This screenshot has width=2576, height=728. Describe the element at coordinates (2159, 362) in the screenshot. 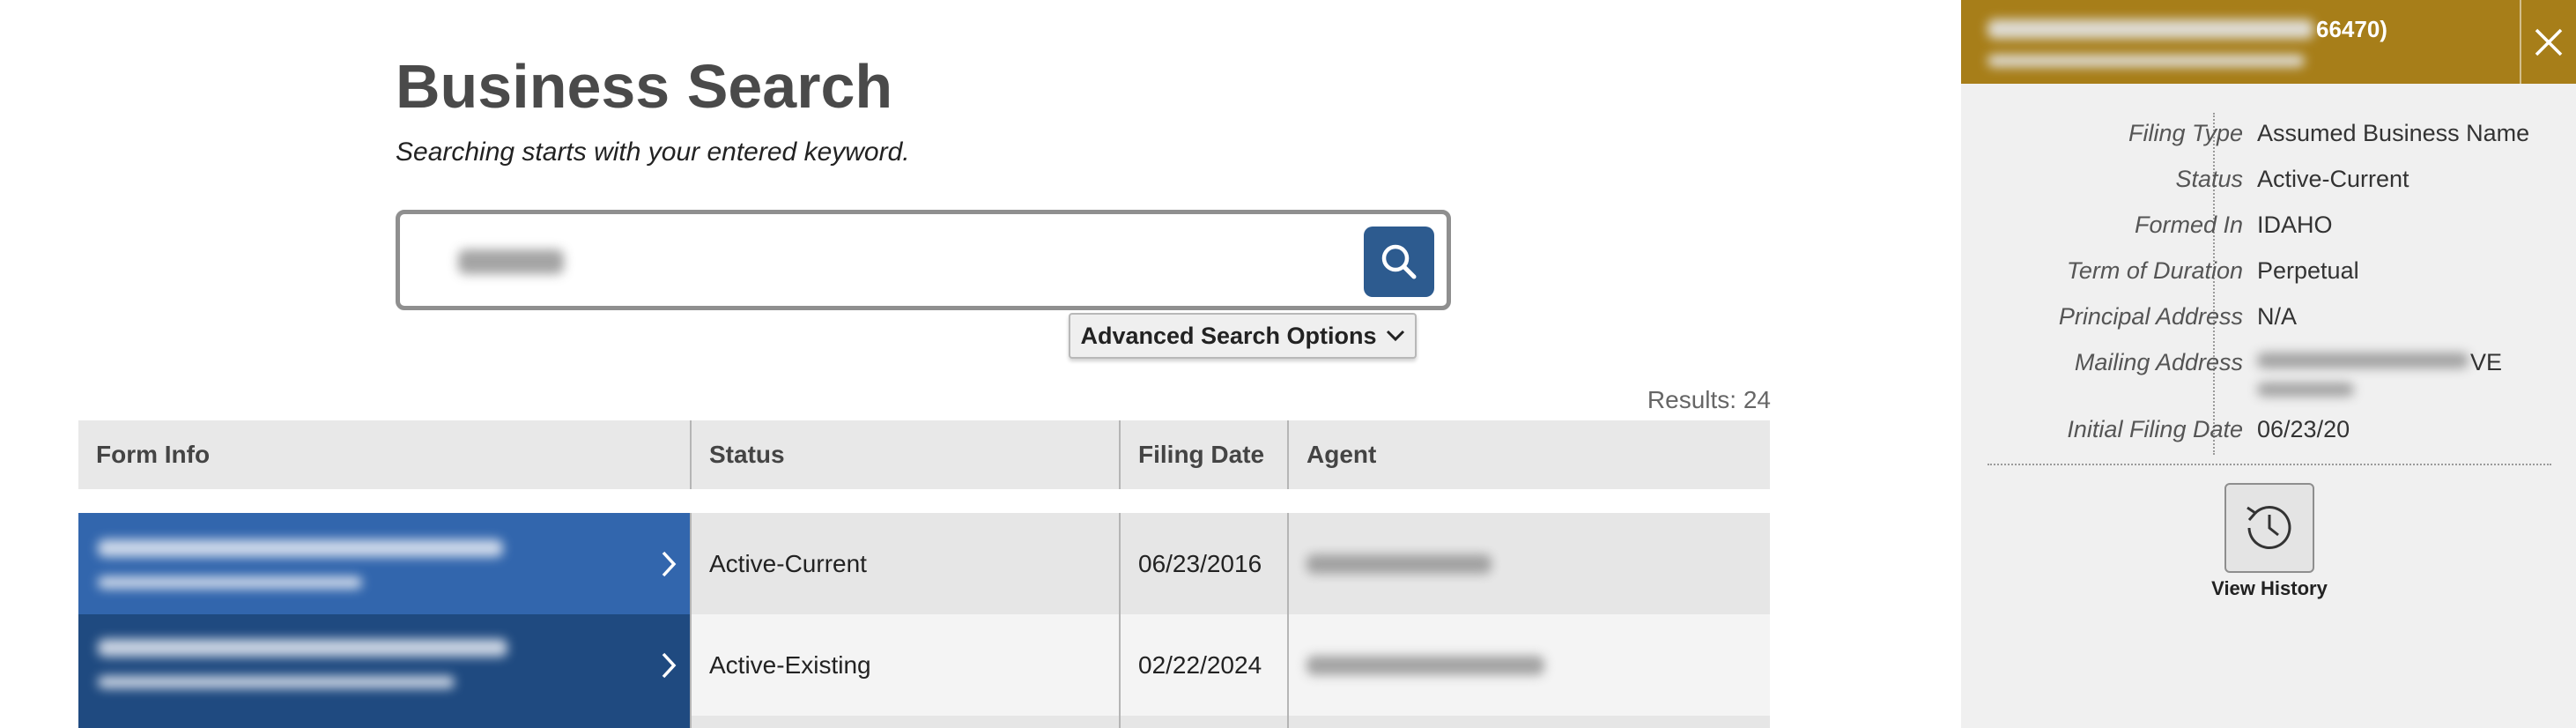

I see `detail-label: Mailing Address` at that location.